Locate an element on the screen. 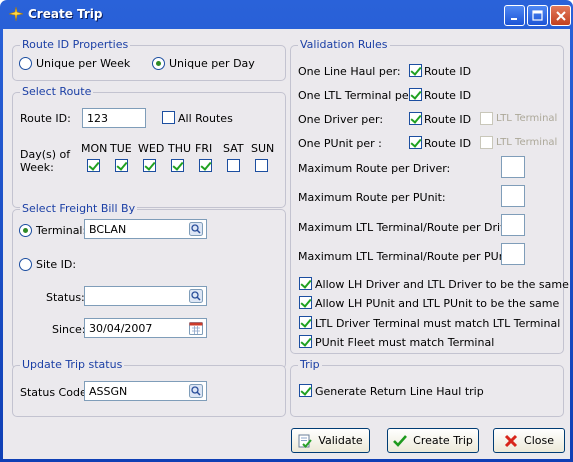 This screenshot has height=462, width=573. max-route-per-punit-input is located at coordinates (513, 196).